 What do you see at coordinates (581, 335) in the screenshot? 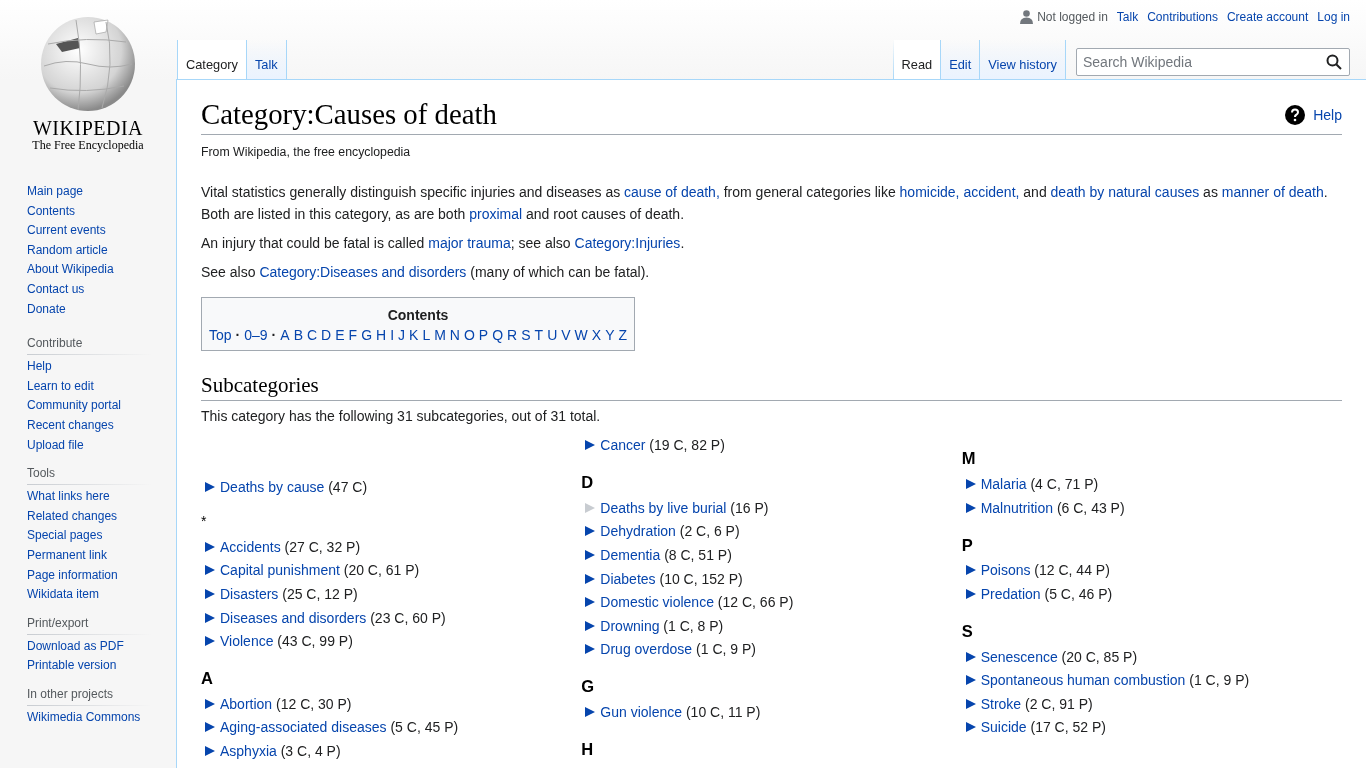
I see `toc-link: W` at bounding box center [581, 335].